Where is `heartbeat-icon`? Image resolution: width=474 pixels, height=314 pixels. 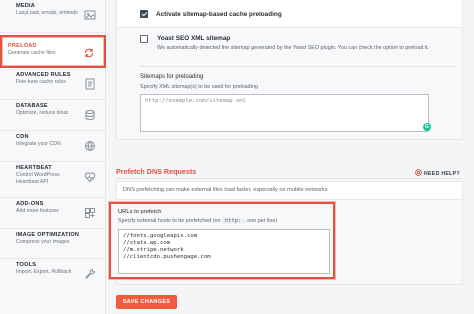 heartbeat-icon is located at coordinates (90, 177).